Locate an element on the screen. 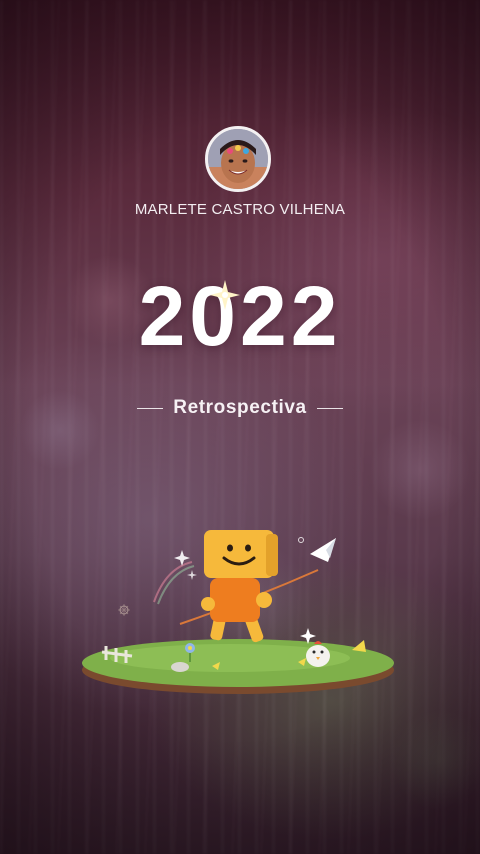  smiling-box-mascot-icon is located at coordinates (239, 586).